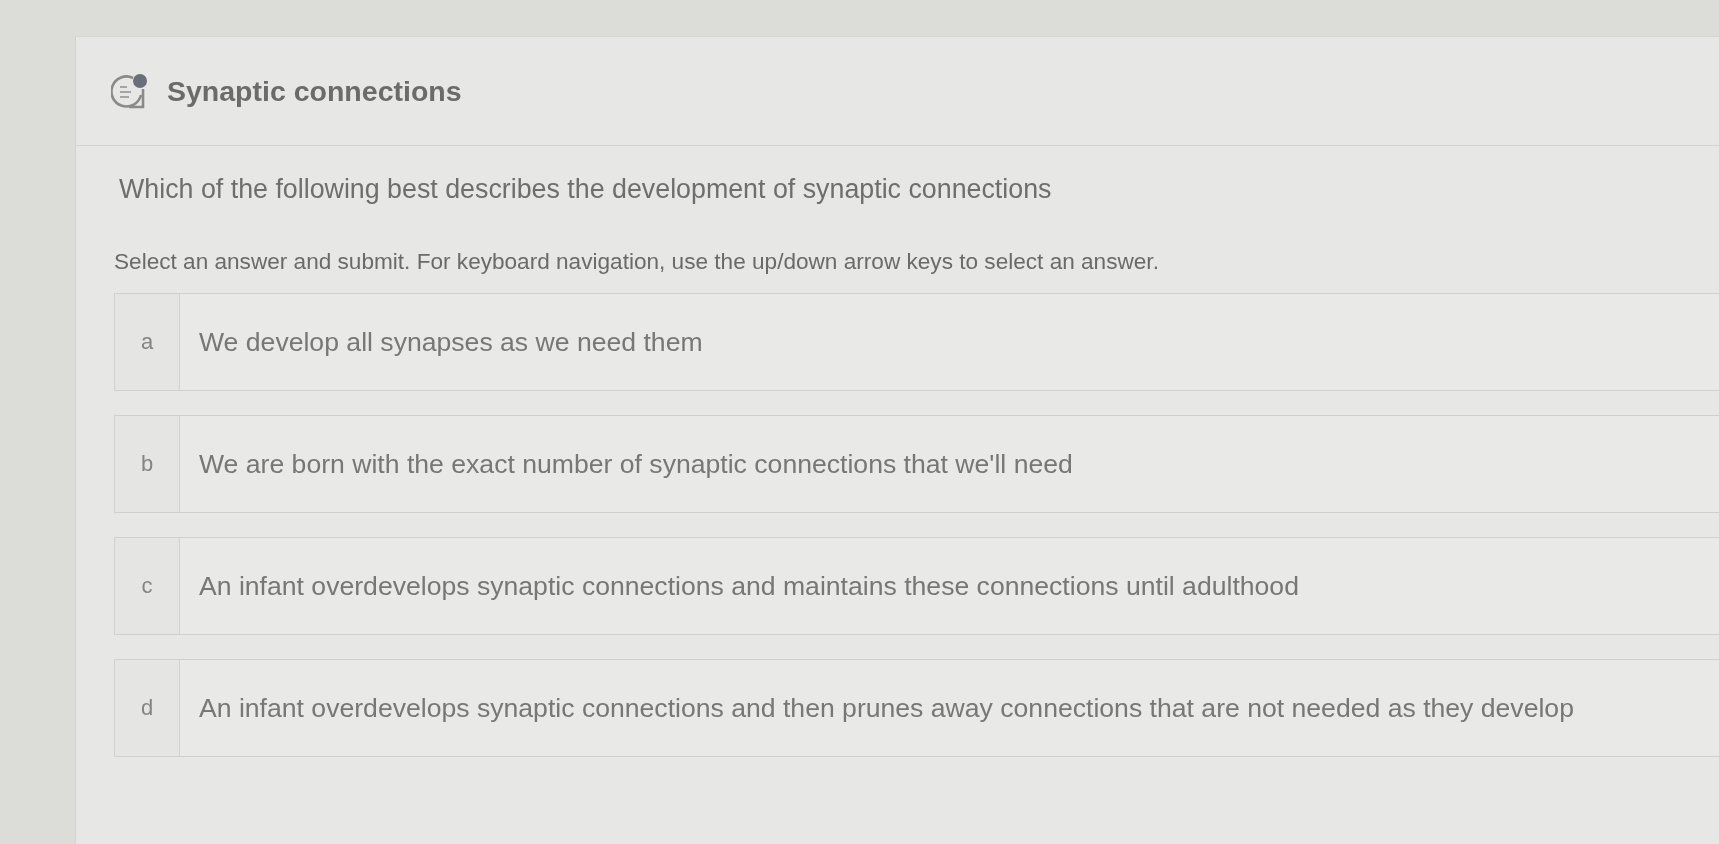 This screenshot has width=1719, height=844. What do you see at coordinates (147, 342) in the screenshot?
I see `option-letter: a` at bounding box center [147, 342].